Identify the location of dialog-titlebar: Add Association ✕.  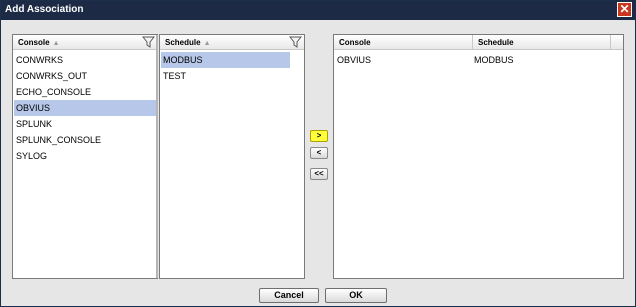
(318, 10).